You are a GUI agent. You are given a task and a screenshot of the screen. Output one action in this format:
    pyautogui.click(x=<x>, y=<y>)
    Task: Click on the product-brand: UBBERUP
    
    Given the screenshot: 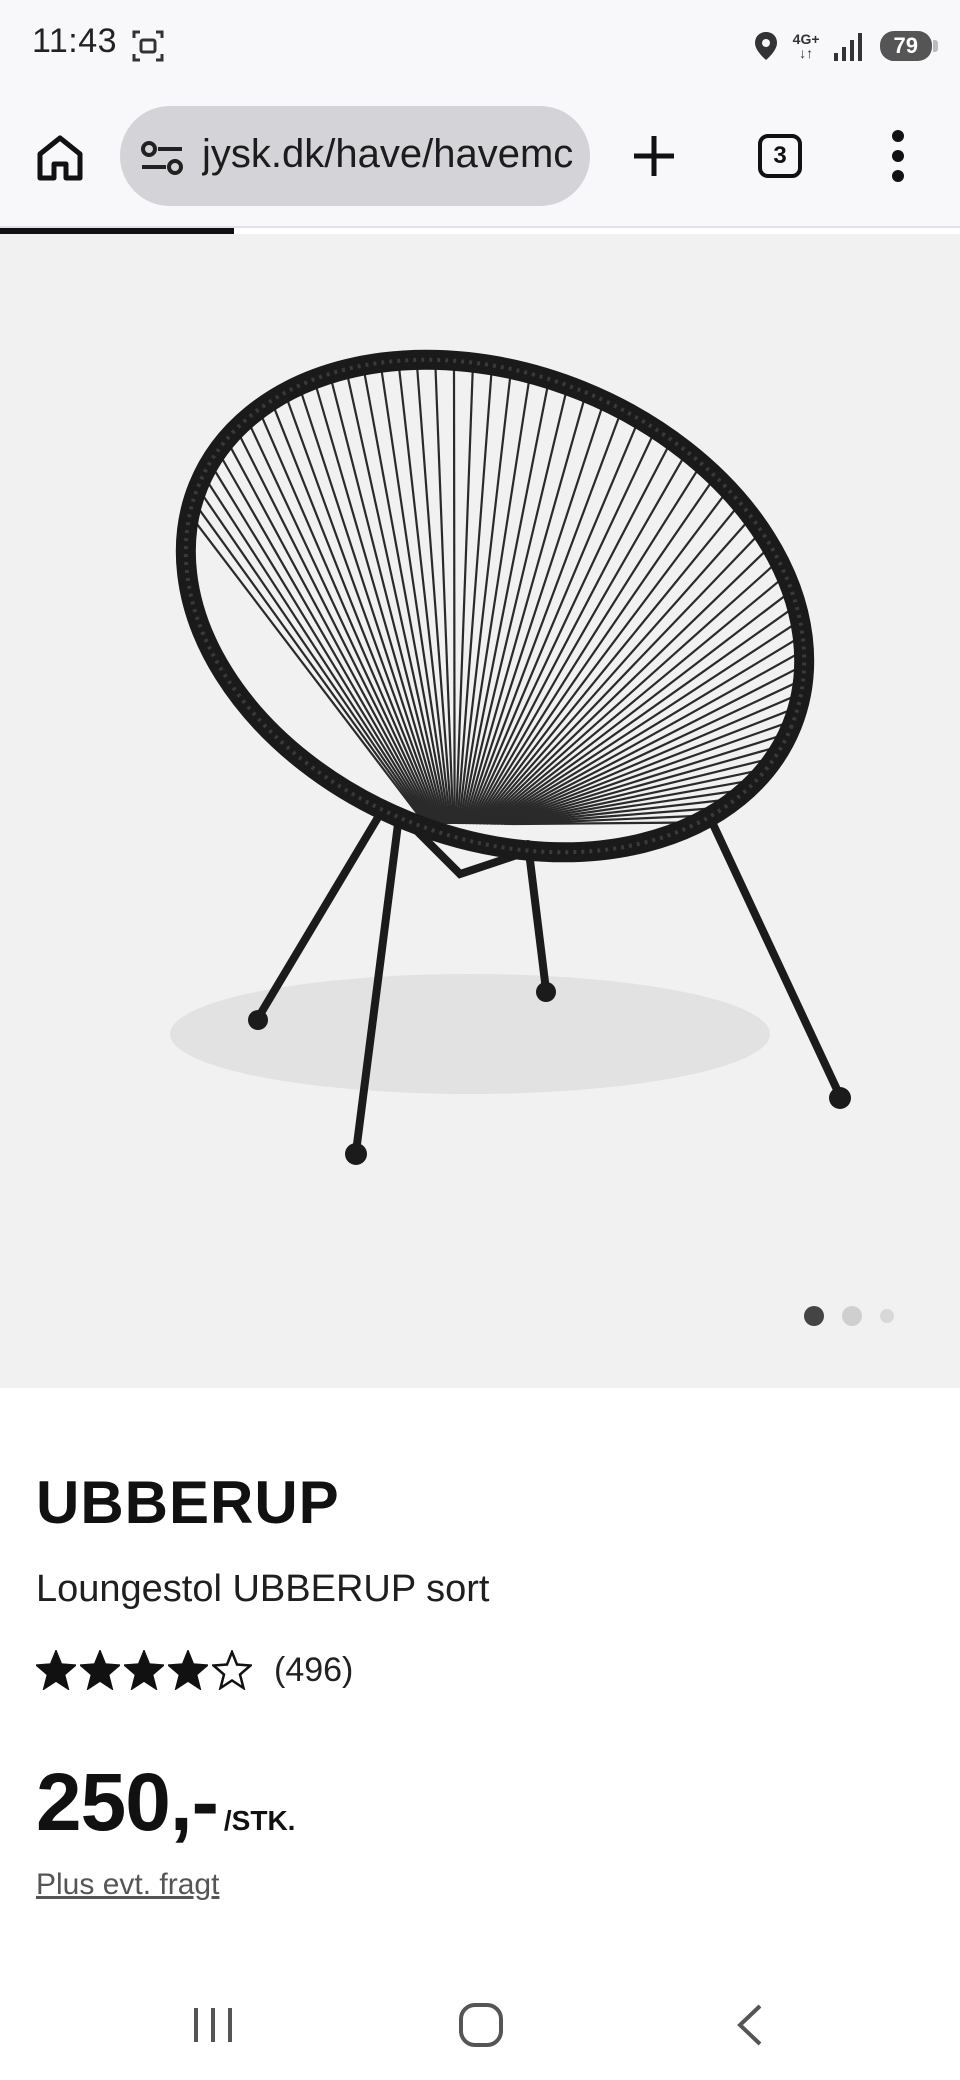 What is the action you would take?
    pyautogui.click(x=188, y=1502)
    